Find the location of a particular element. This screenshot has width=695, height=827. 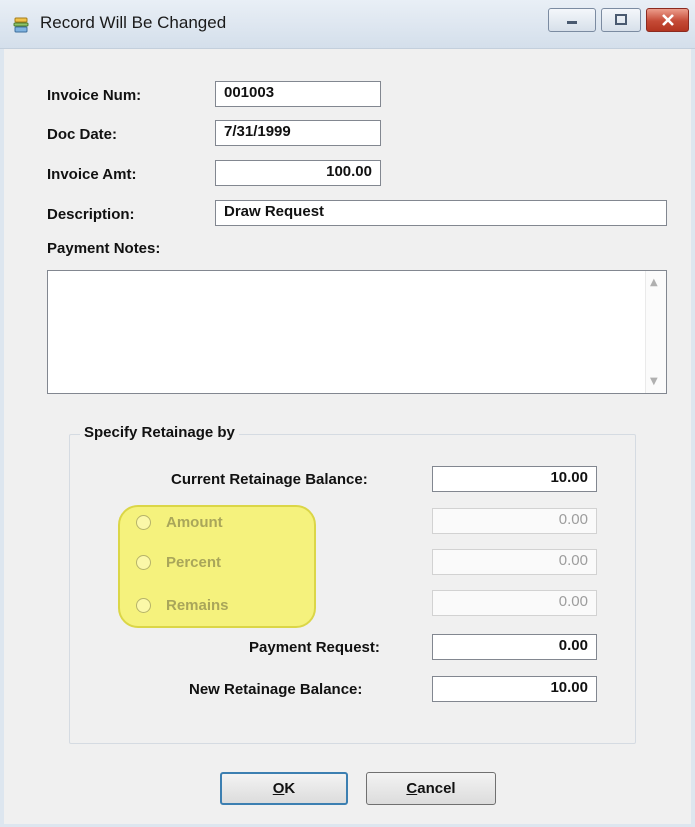

radio-percent: Percent is located at coordinates (178, 562).